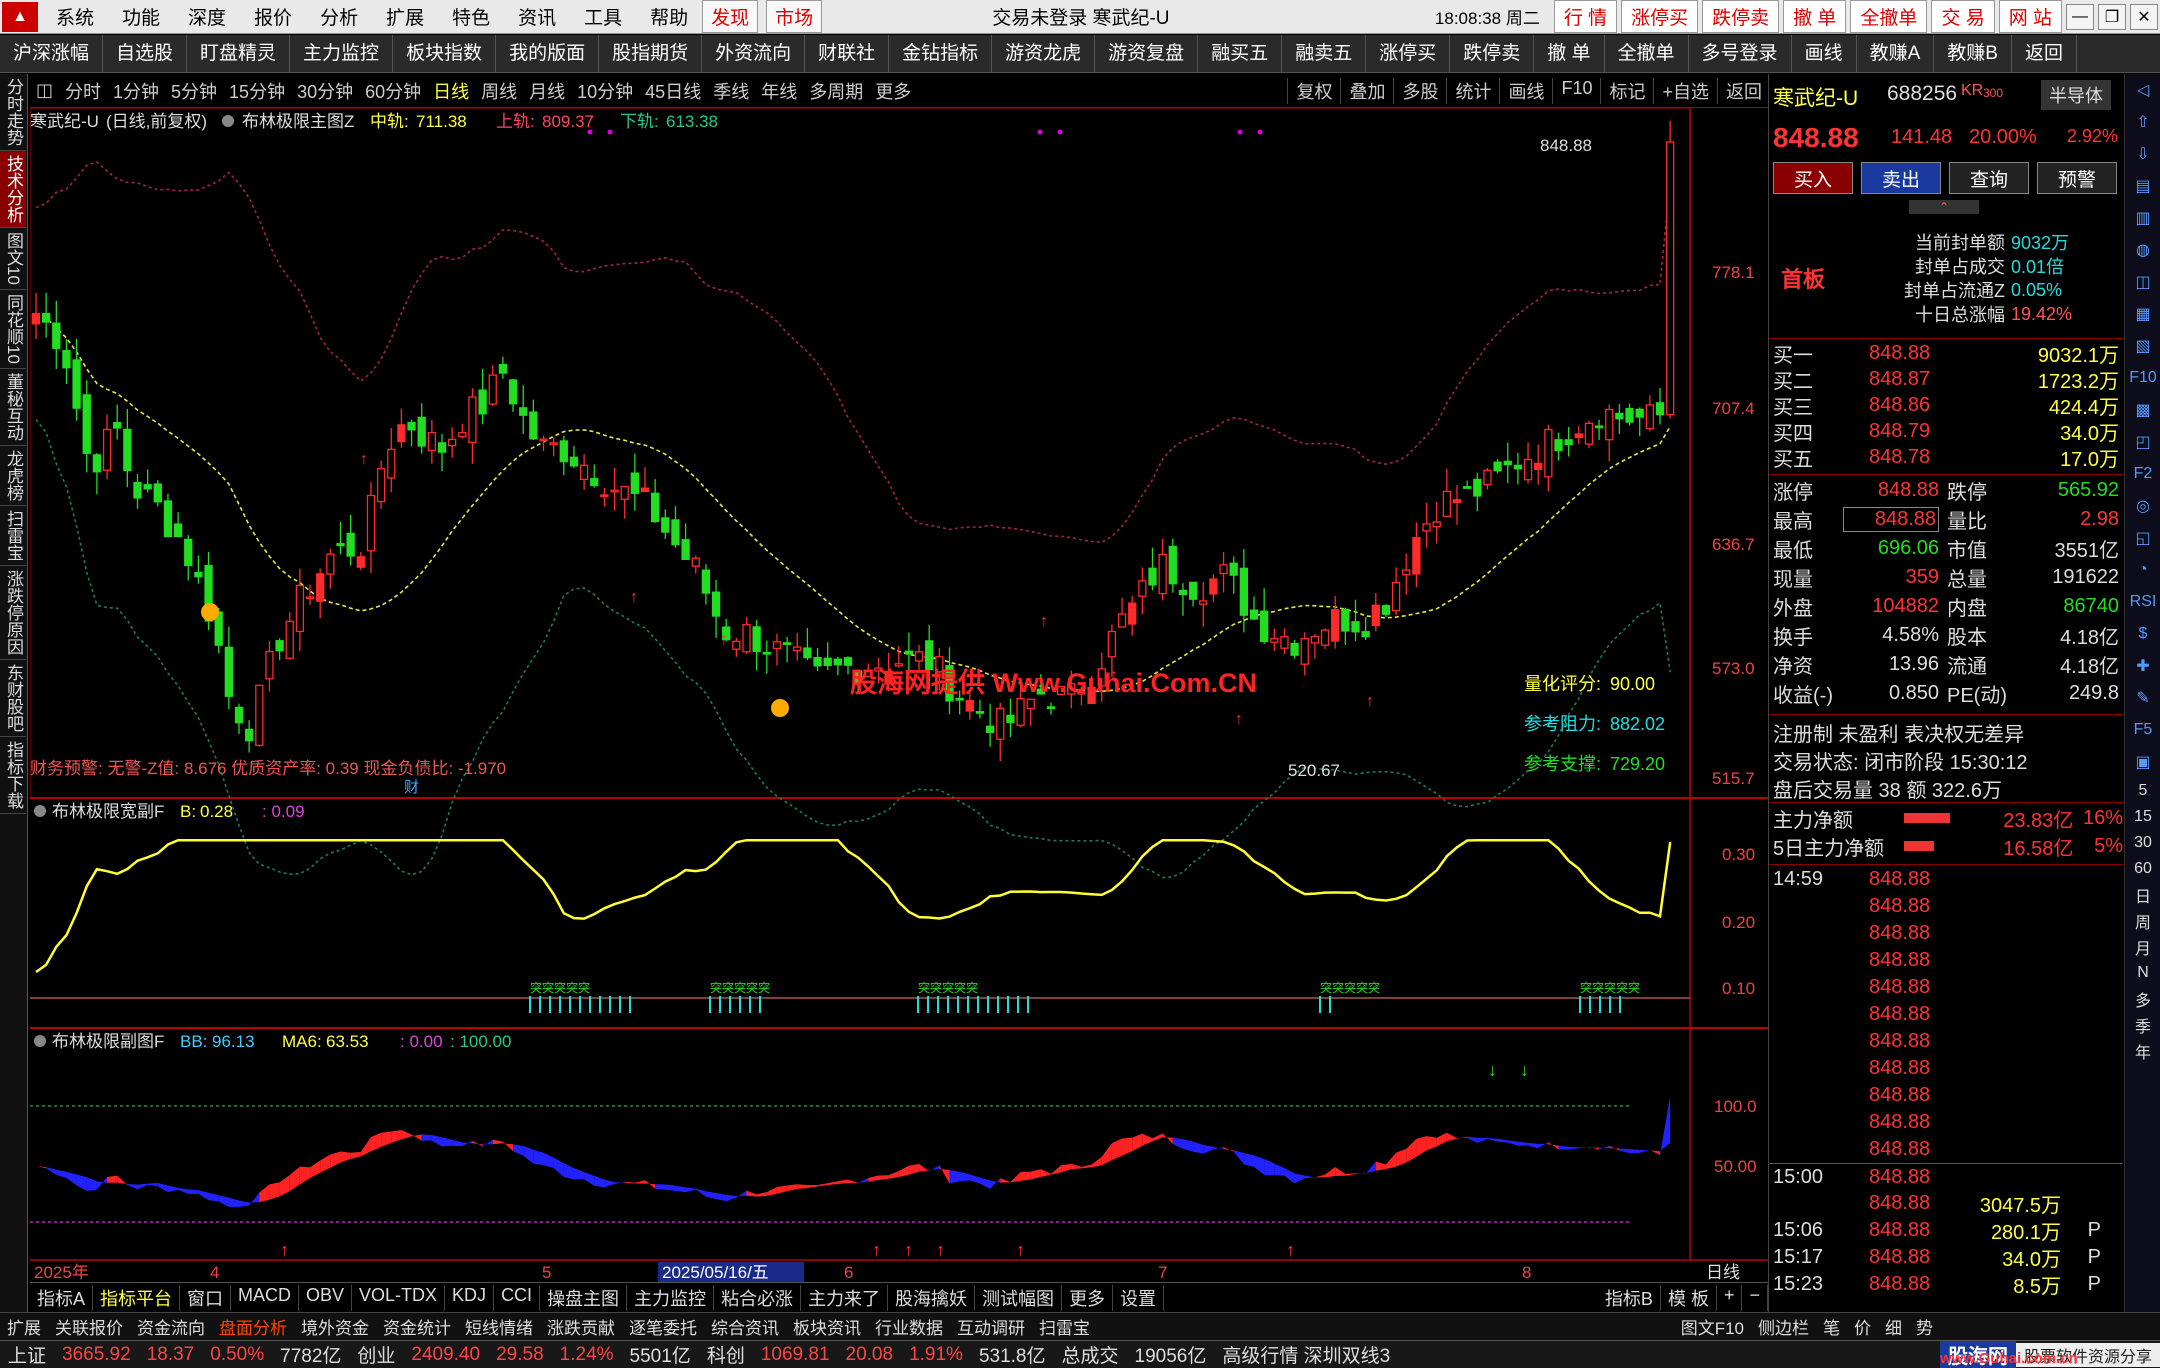 This screenshot has width=2160, height=1368. I want to click on menu-analysis: 分析, so click(339, 16).